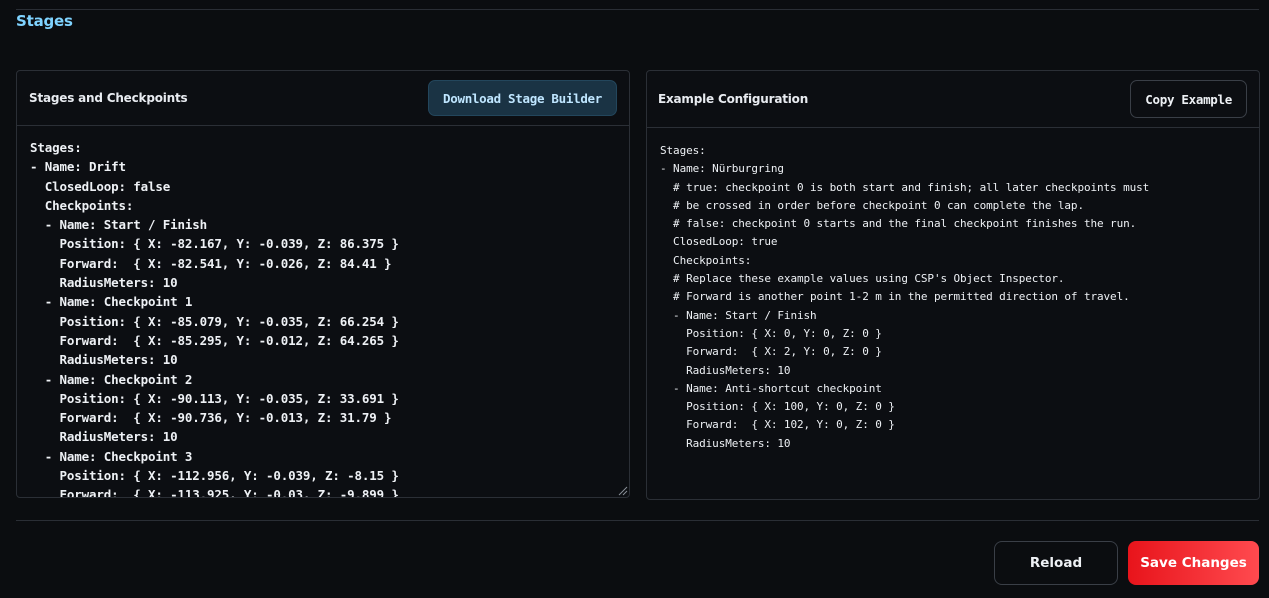  I want to click on example-panel-header: Example Configuration Copy Example, so click(953, 99).